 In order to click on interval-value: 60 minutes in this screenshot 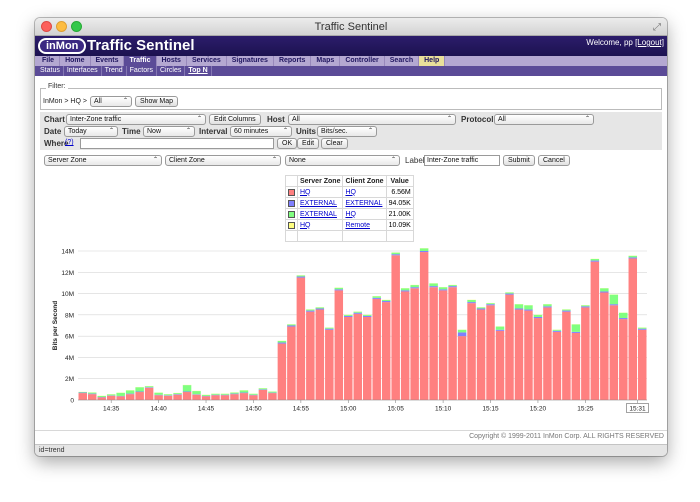, I will do `click(251, 131)`.